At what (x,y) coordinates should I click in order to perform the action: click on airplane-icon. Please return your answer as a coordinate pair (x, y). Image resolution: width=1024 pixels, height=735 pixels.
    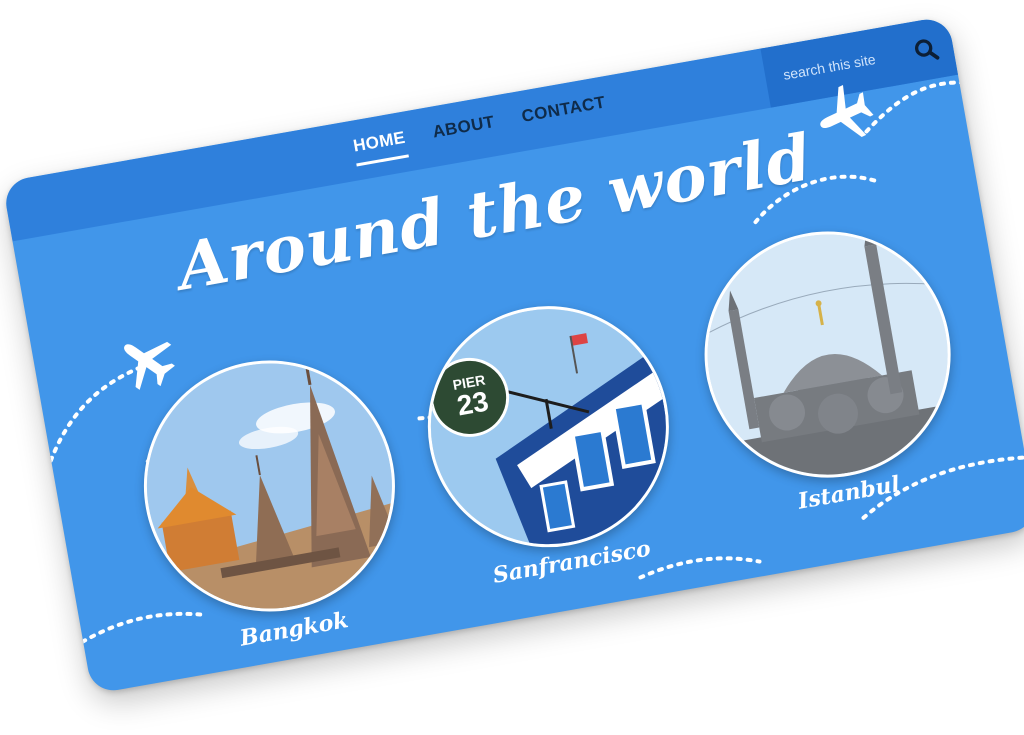
    Looking at the image, I should click on (149, 365).